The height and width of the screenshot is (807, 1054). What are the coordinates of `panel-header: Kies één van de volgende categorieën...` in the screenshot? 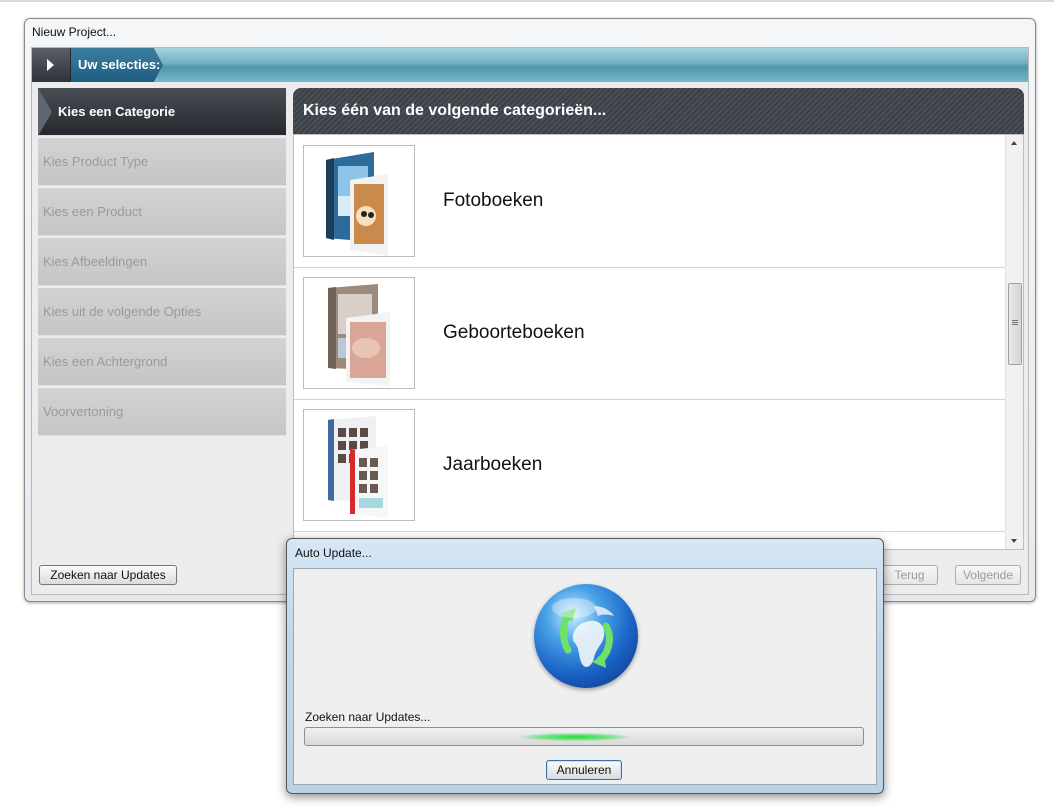 It's located at (658, 111).